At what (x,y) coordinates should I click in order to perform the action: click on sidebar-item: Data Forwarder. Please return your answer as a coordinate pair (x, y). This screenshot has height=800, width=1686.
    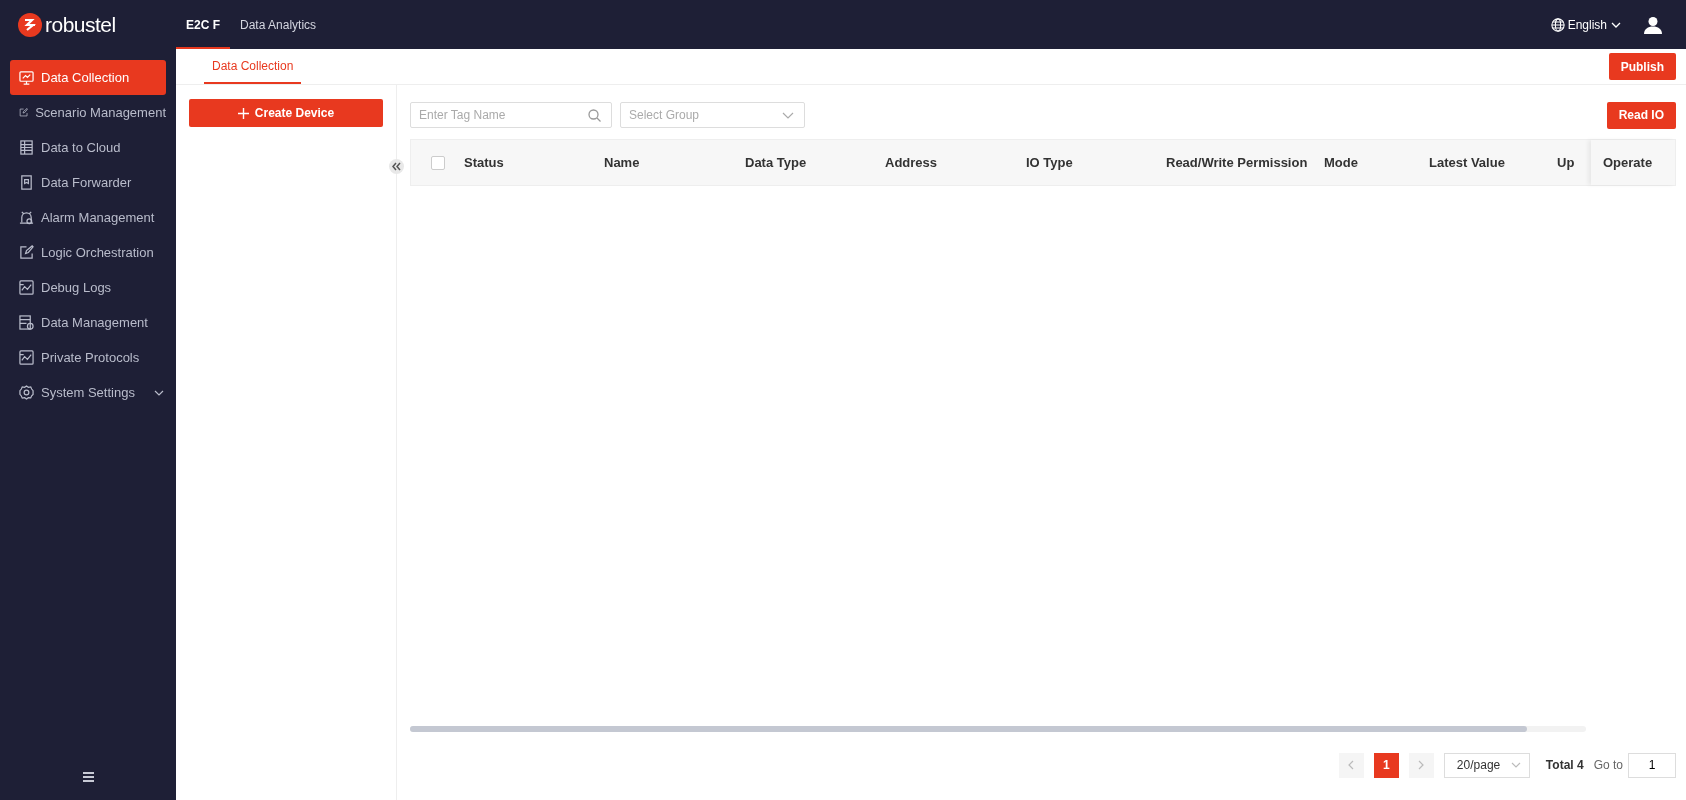
    Looking at the image, I should click on (88, 182).